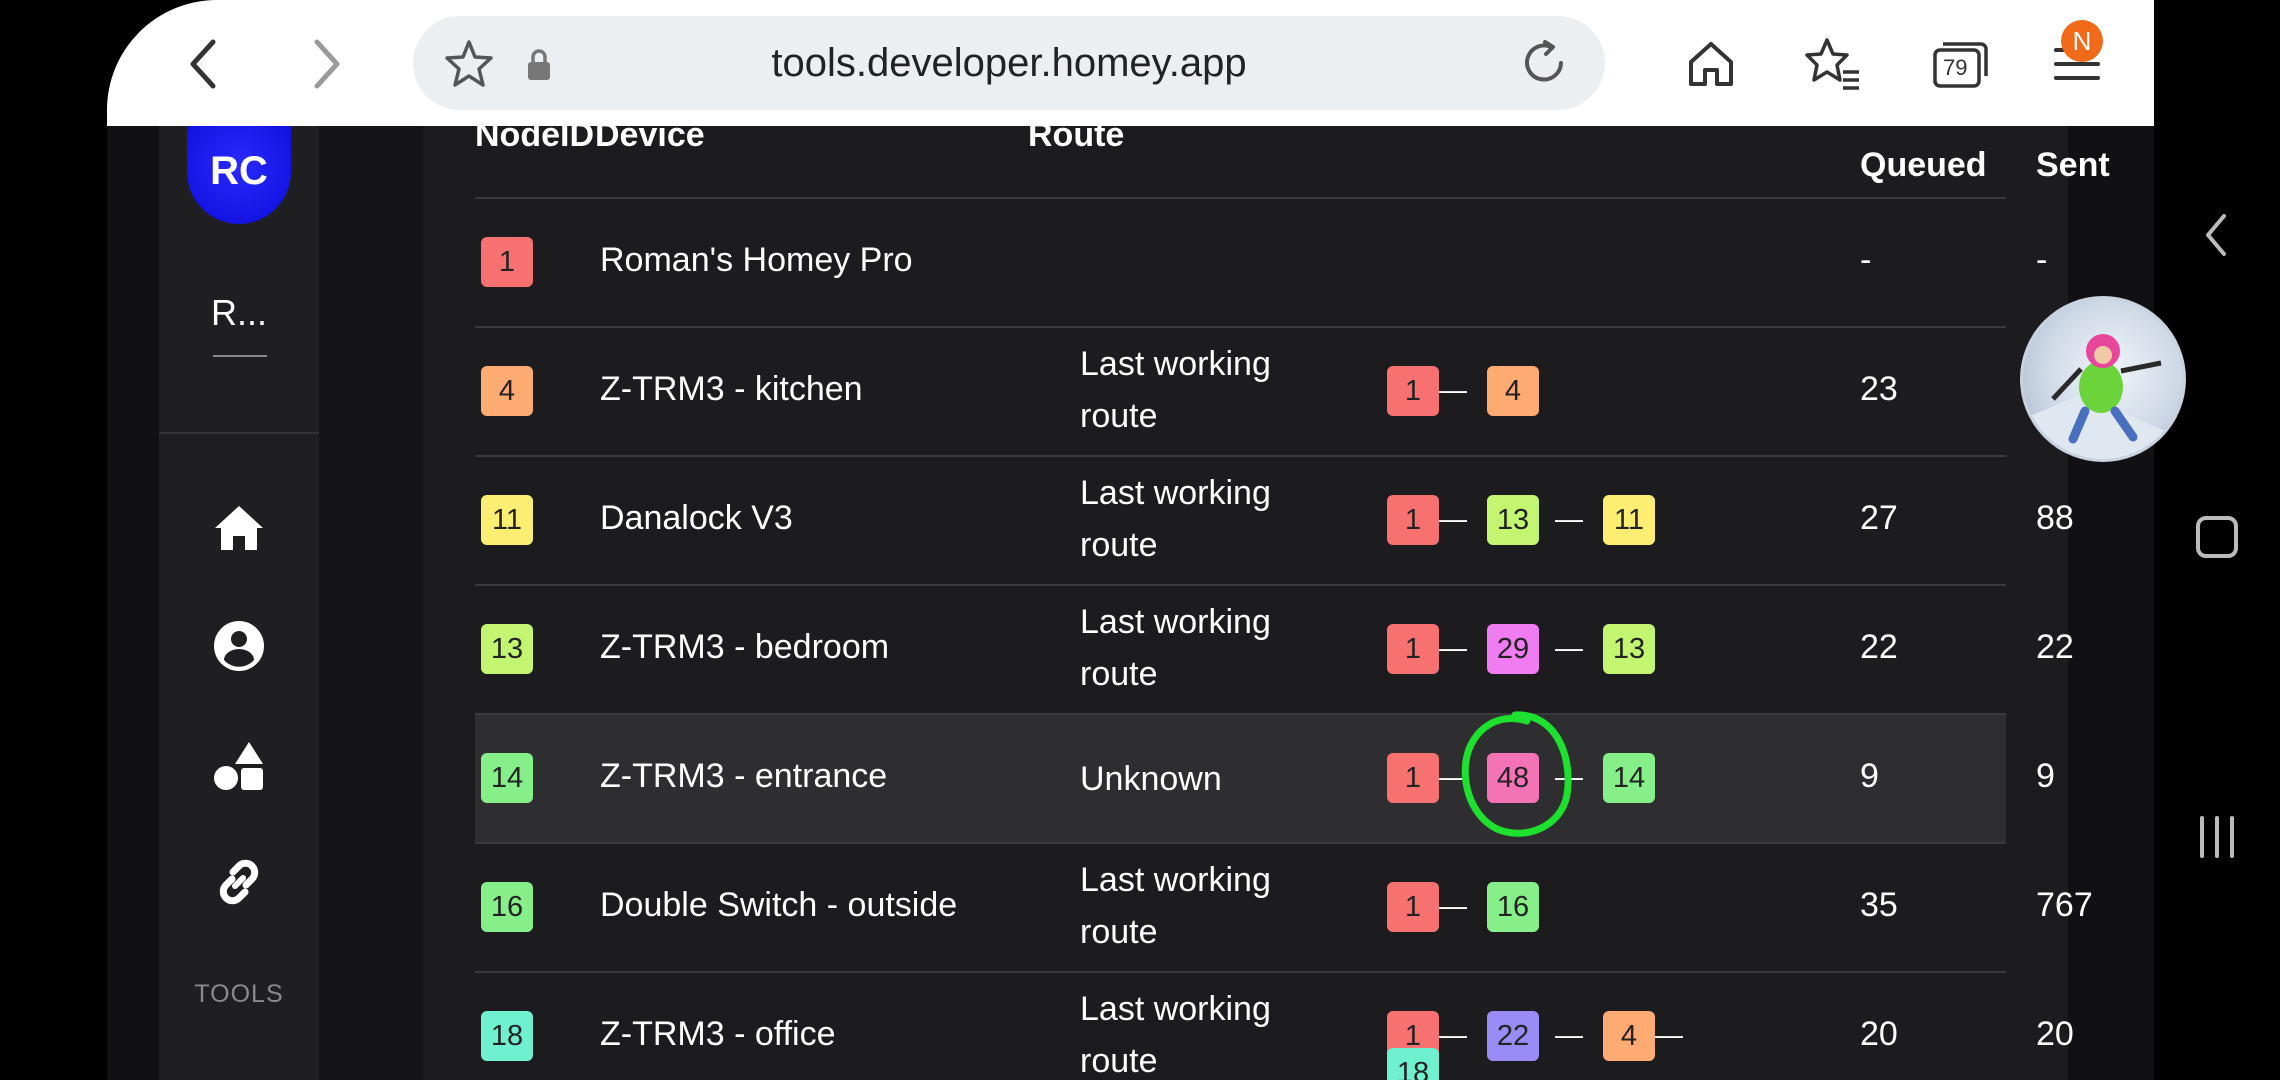  I want to click on node-id-badge: 14, so click(507, 778).